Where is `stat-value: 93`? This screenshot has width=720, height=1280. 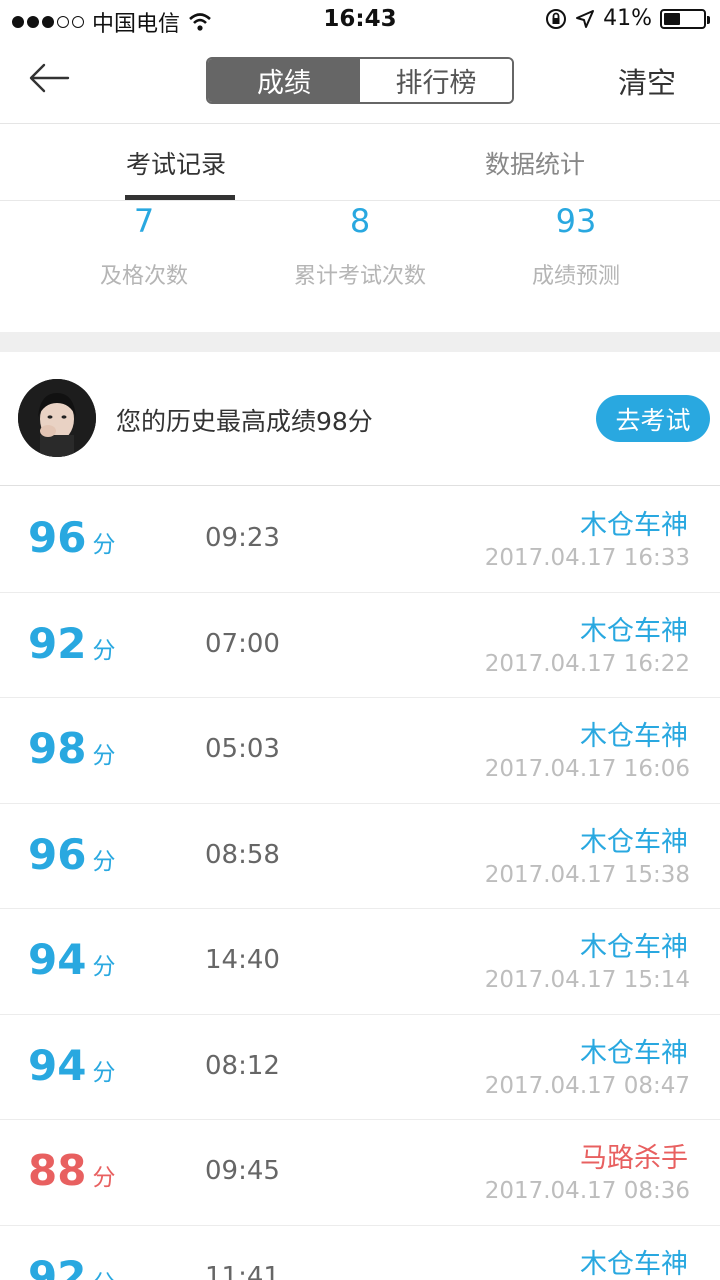
stat-value: 93 is located at coordinates (576, 221).